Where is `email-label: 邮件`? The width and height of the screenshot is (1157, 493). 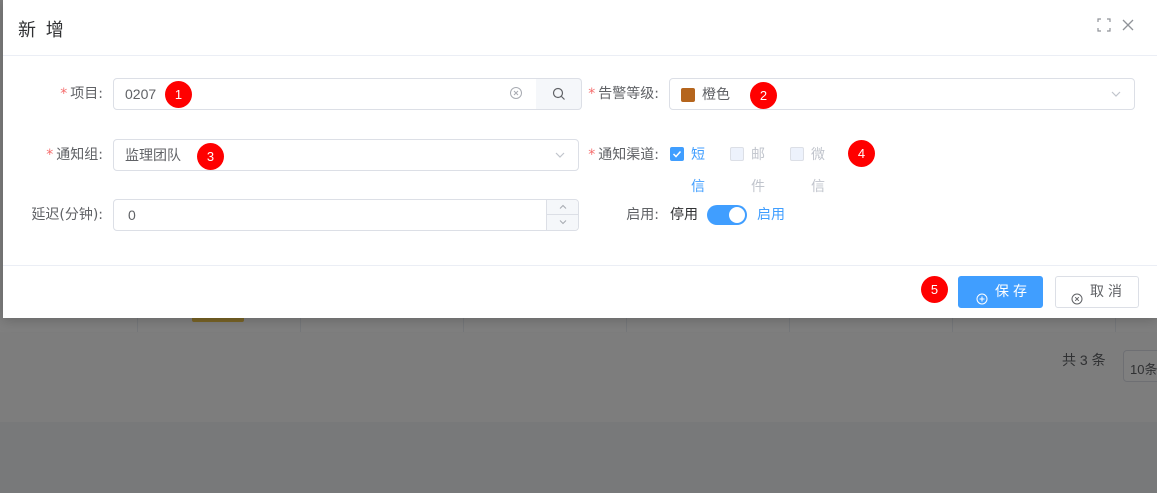
email-label: 邮件 is located at coordinates (758, 171).